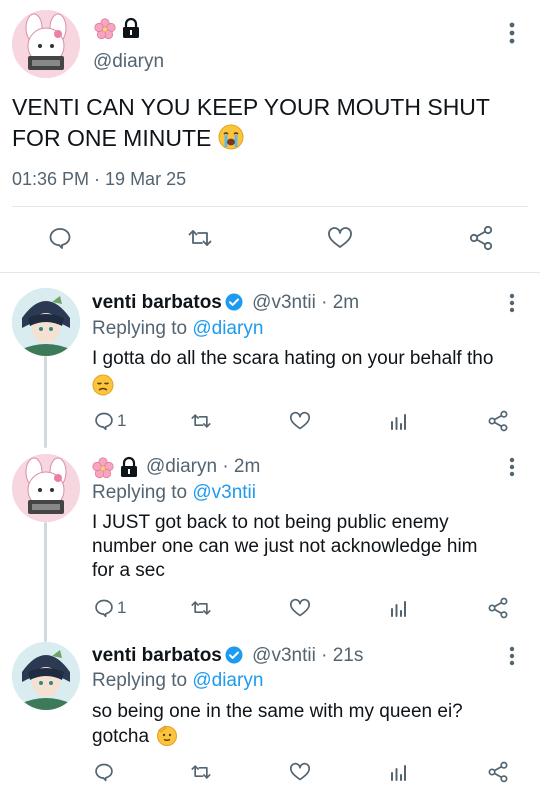 The image size is (540, 794). I want to click on replying-to-link: @v3ntii, so click(224, 492).